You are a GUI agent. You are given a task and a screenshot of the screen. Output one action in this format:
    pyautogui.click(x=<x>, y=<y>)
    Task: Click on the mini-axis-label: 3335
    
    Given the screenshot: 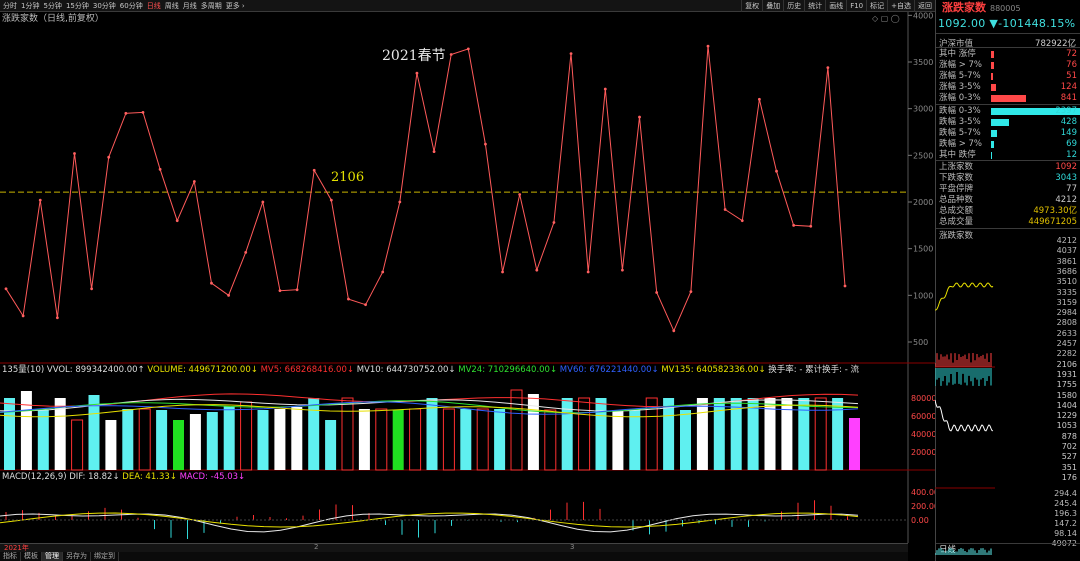 What is the action you would take?
    pyautogui.click(x=1066, y=292)
    